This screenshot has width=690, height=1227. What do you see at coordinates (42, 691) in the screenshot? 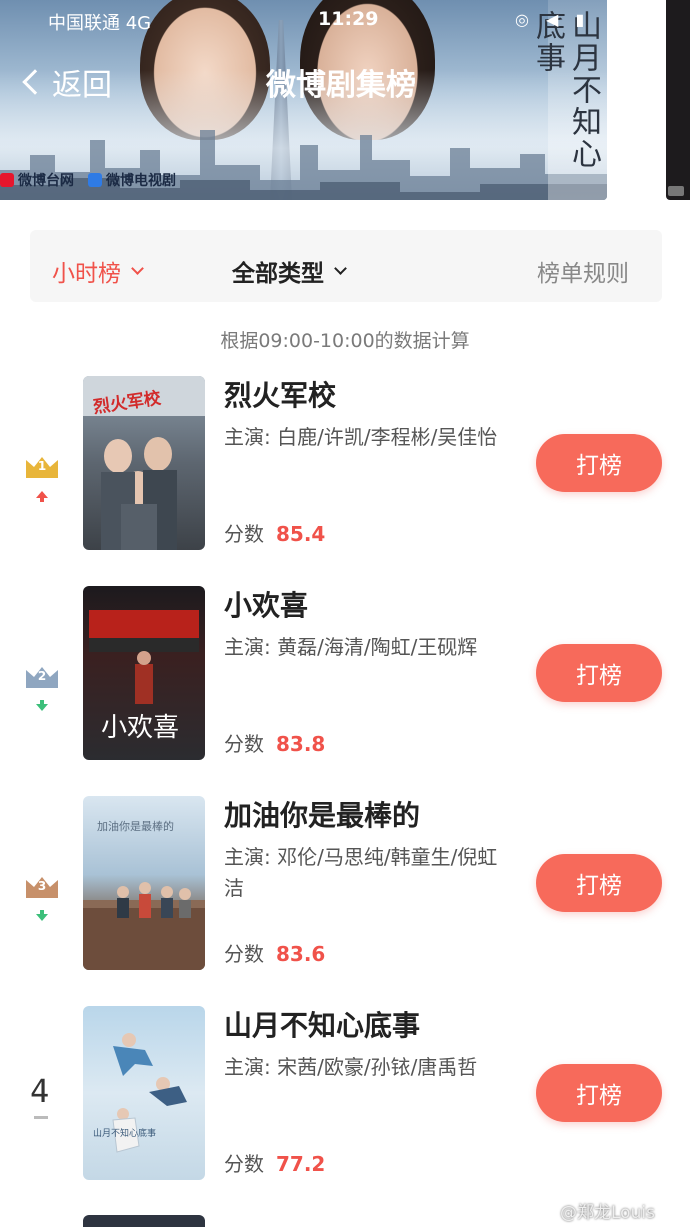
I see `rank-badge: 2` at bounding box center [42, 691].